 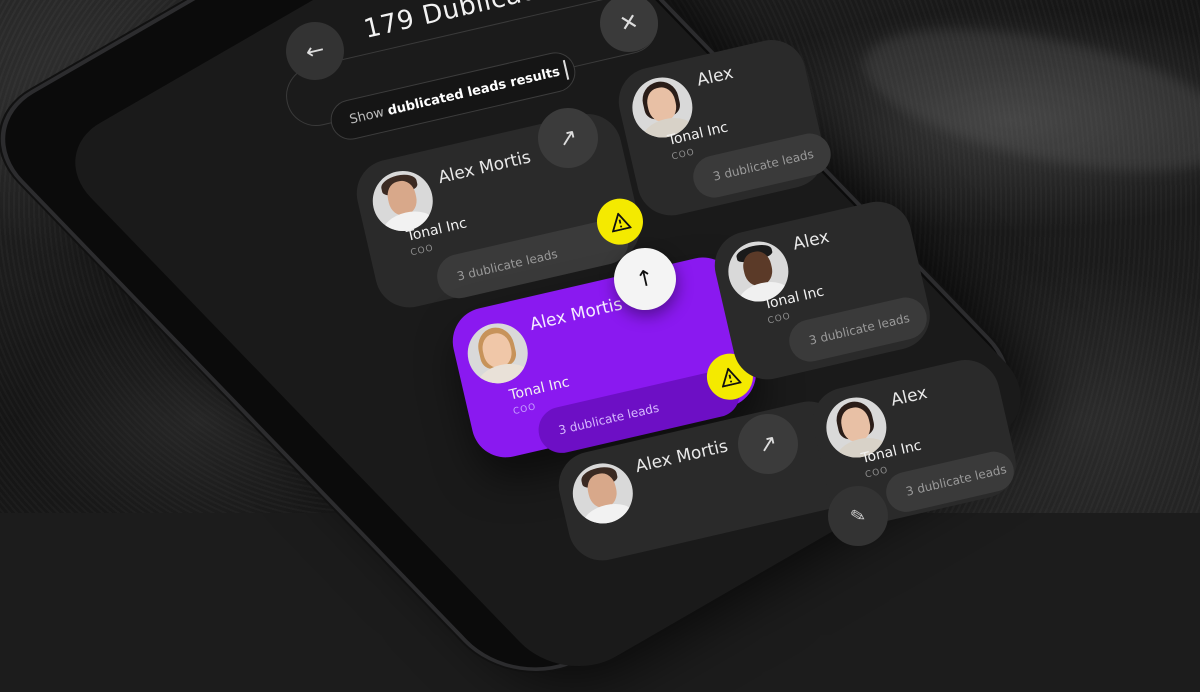 What do you see at coordinates (315, 51) in the screenshot?
I see `arrow-left-icon: ←` at bounding box center [315, 51].